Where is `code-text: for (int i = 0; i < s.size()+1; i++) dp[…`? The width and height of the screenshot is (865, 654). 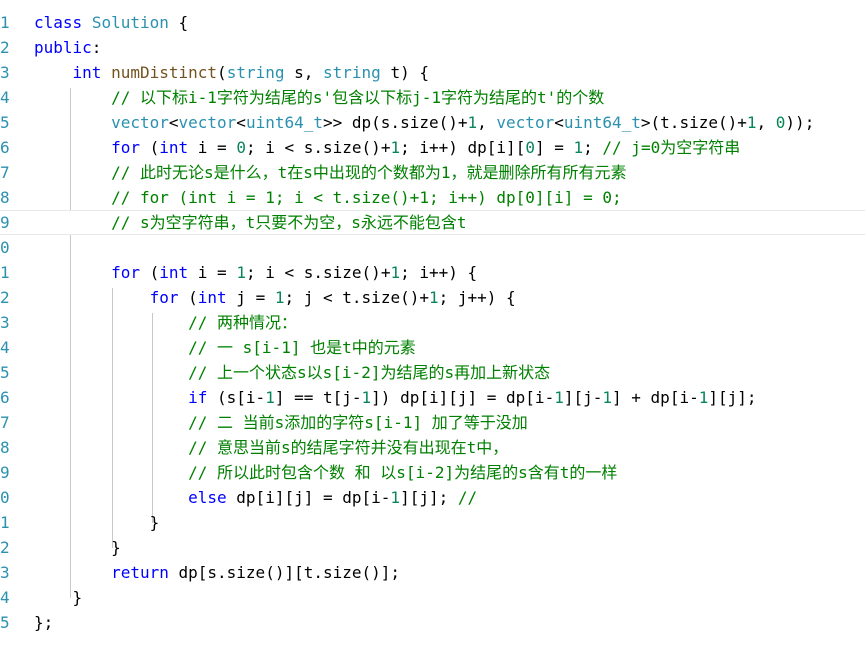 code-text: for (int i = 0; i < s.size()+1; i++) dp[… is located at coordinates (387, 147).